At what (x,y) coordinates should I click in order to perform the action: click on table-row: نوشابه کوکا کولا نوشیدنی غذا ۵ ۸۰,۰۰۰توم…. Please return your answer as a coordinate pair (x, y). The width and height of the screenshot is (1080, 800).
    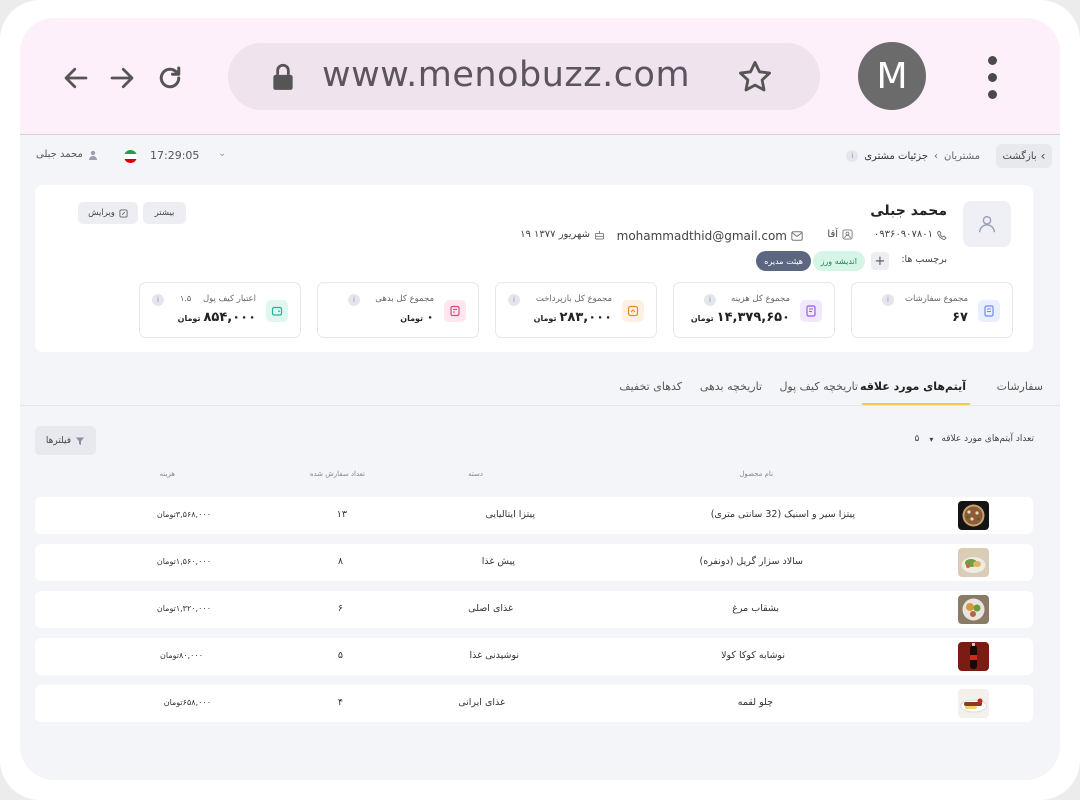
    Looking at the image, I should click on (534, 656).